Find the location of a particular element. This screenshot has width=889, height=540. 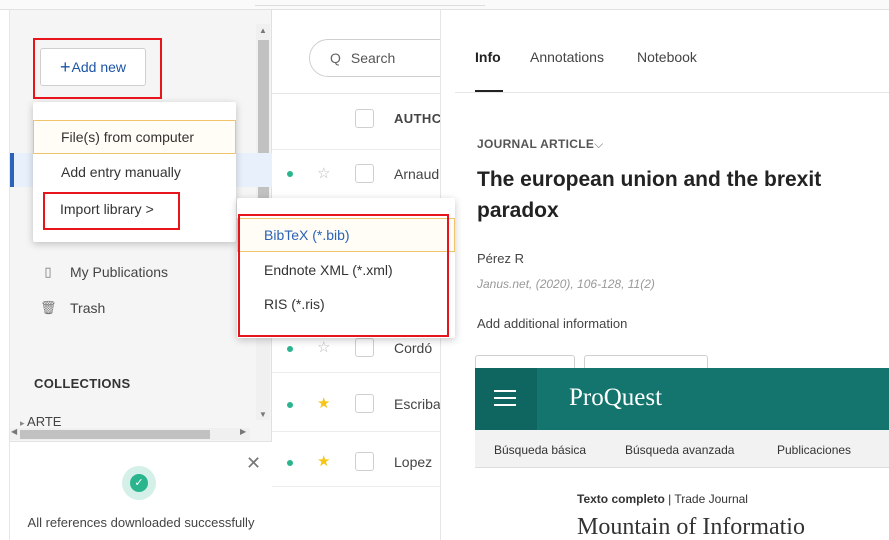

tab-annotations: Annotations is located at coordinates (567, 57).